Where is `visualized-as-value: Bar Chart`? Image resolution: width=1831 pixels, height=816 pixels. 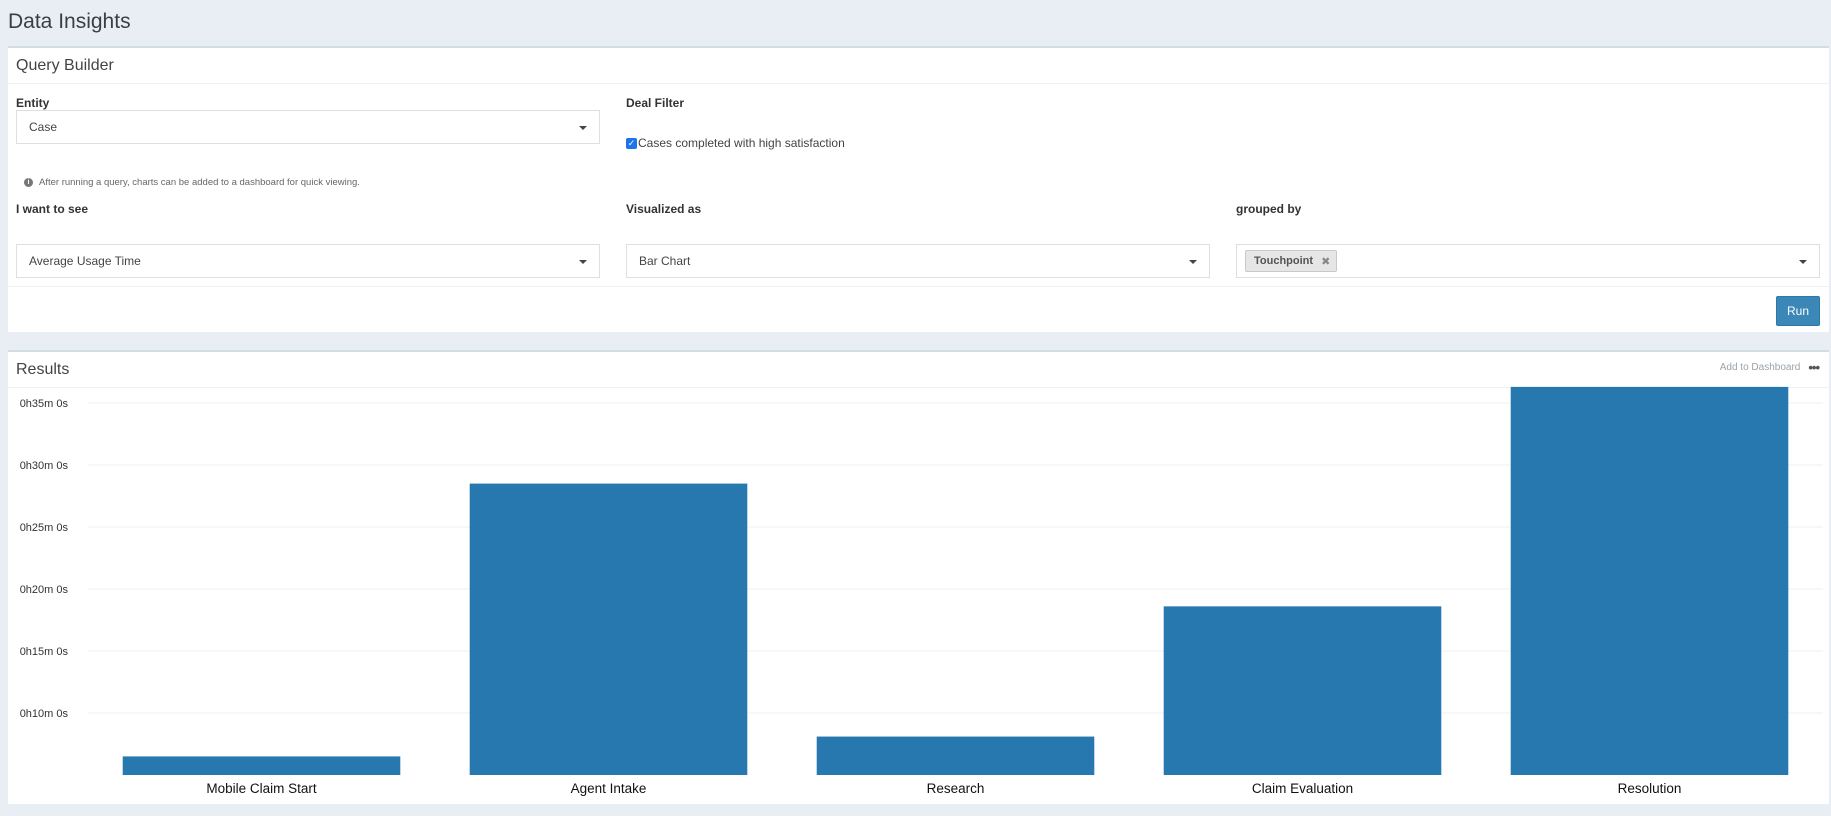 visualized-as-value: Bar Chart is located at coordinates (665, 261).